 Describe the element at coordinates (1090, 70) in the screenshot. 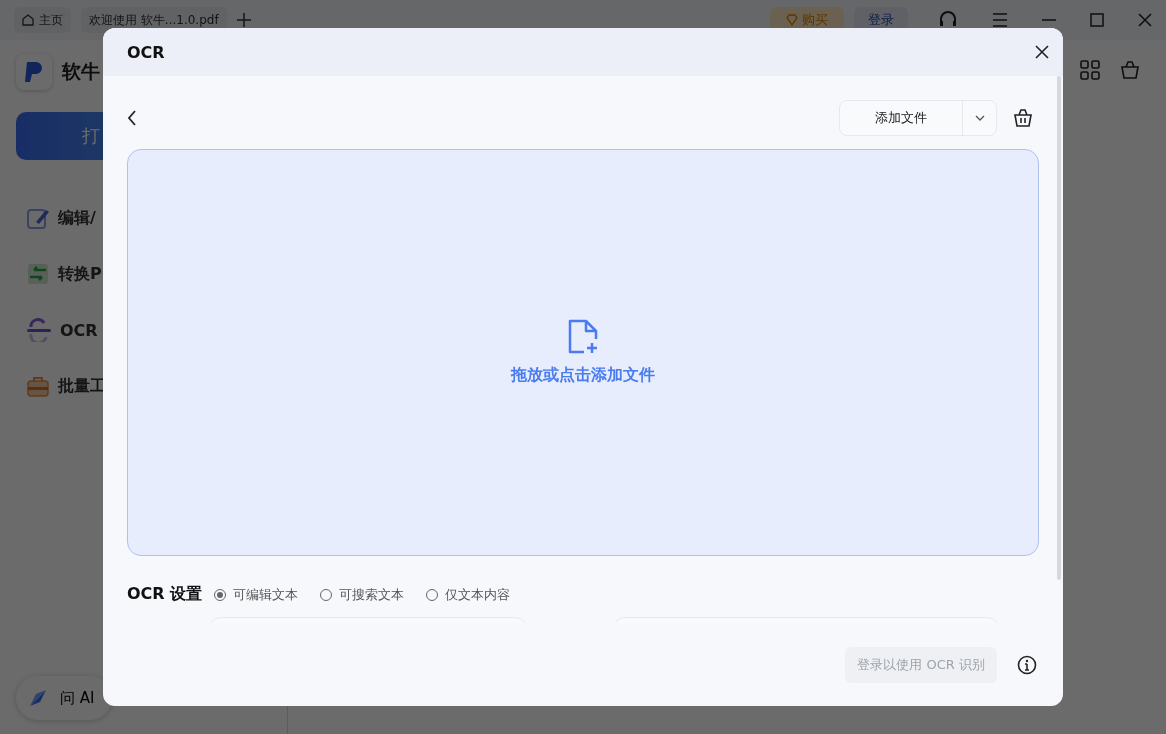

I see `grid-icon` at that location.